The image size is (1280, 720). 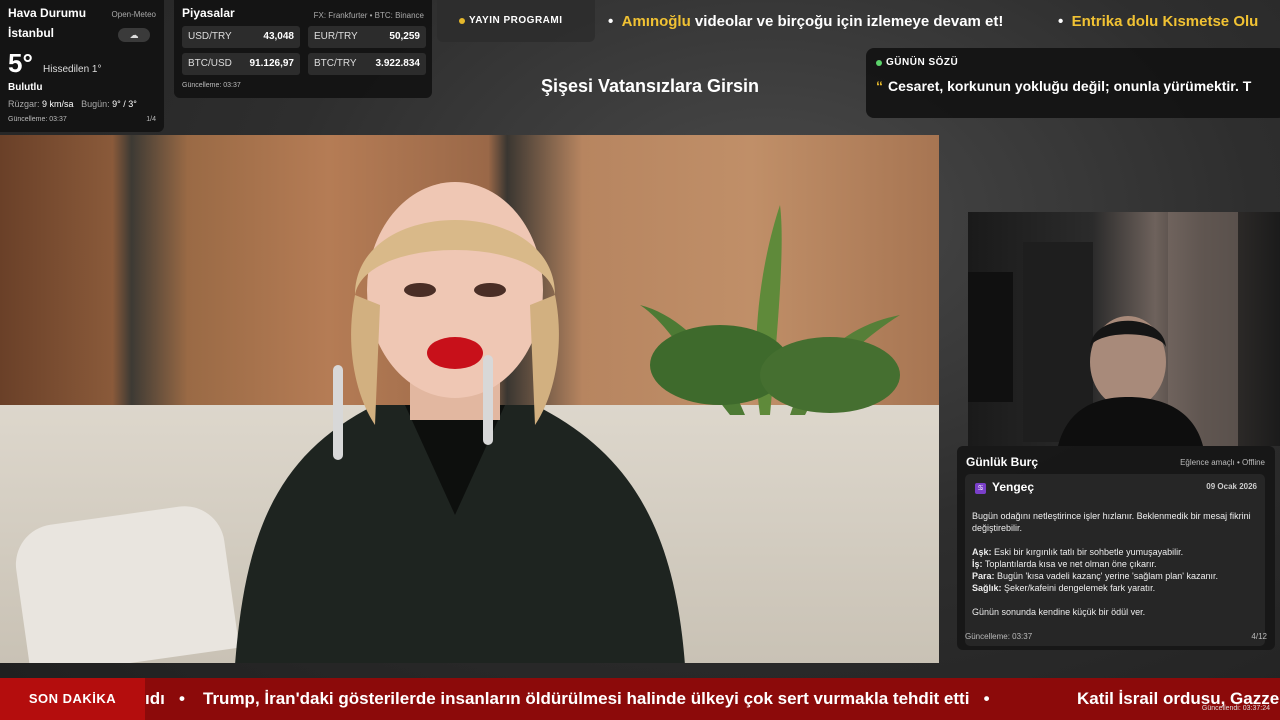 I want to click on market-usd-try: USD/TRY 43,048, so click(x=241, y=37).